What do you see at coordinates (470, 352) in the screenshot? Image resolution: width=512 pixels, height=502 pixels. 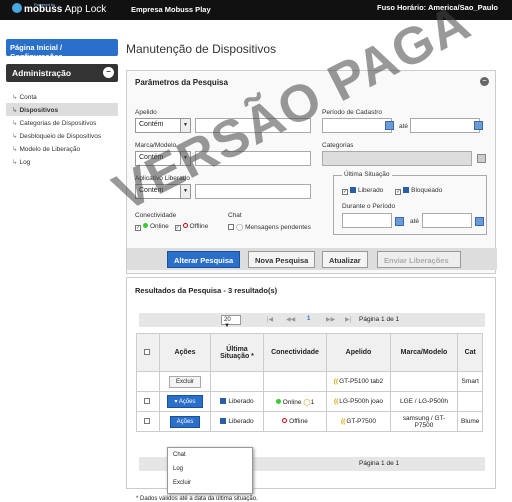 I see `col-categoria: Cat` at bounding box center [470, 352].